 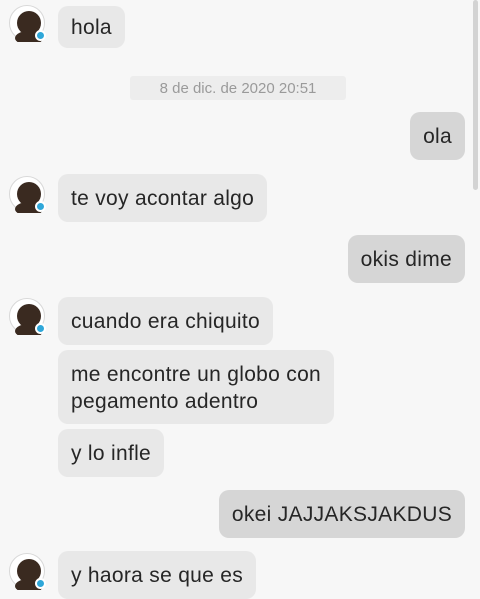 I want to click on incoming-message: cuando era chiquito, so click(x=165, y=321).